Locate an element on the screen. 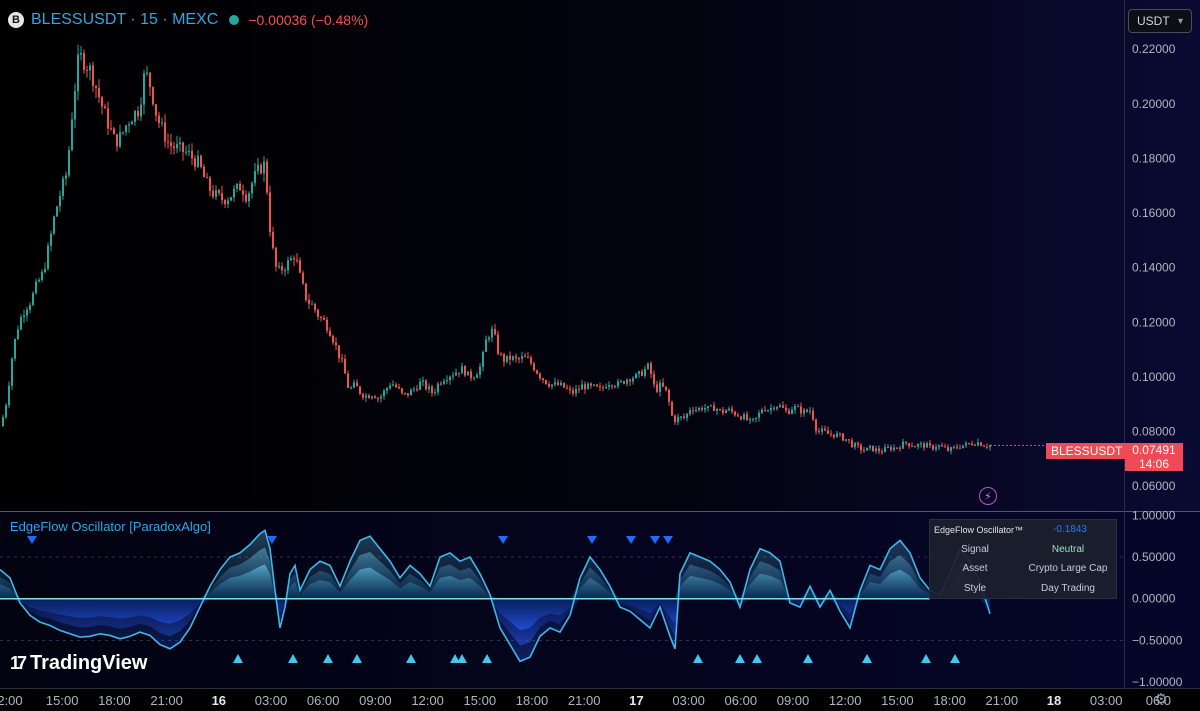 The height and width of the screenshot is (711, 1200). price-change: −0.00036 (−0.48%) is located at coordinates (308, 20).